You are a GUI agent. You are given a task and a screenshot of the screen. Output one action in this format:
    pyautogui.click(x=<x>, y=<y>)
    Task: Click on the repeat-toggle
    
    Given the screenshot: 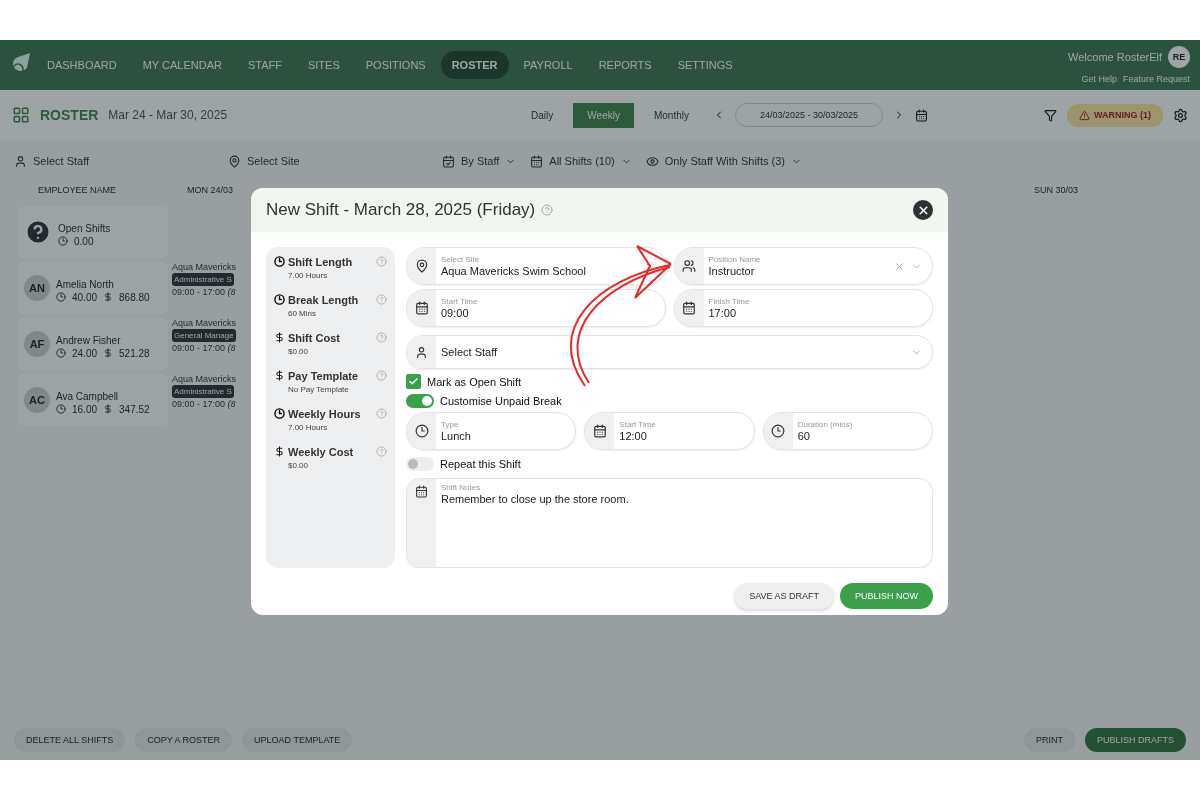 What is the action you would take?
    pyautogui.click(x=420, y=464)
    